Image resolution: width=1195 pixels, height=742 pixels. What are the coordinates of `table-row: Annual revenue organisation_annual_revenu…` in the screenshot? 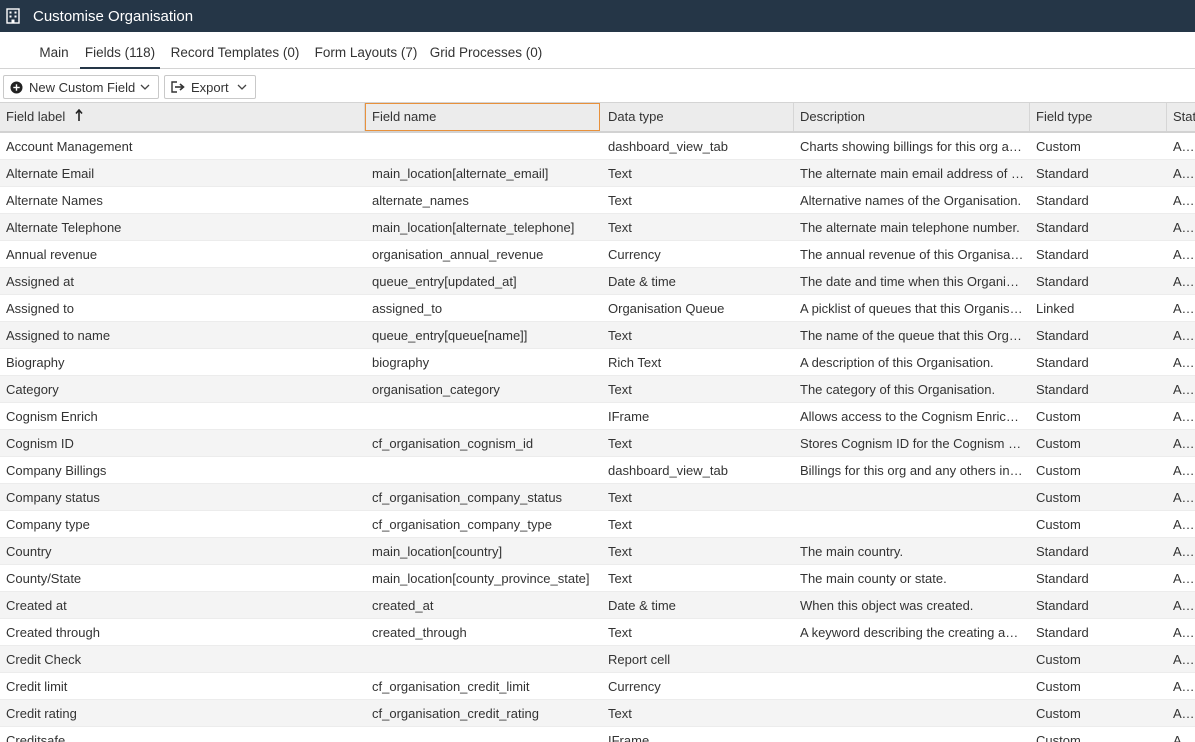 It's located at (597, 254).